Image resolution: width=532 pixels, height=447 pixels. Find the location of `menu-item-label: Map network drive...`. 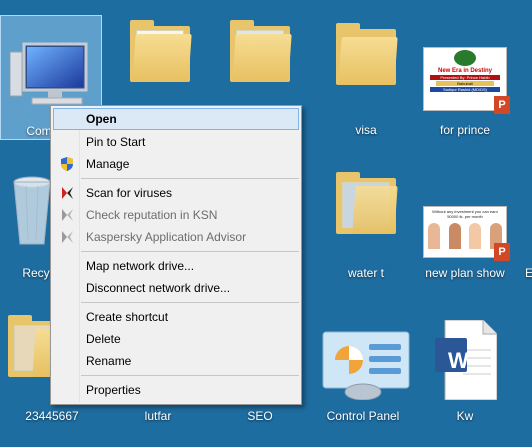

menu-item-label: Map network drive... is located at coordinates (140, 266).